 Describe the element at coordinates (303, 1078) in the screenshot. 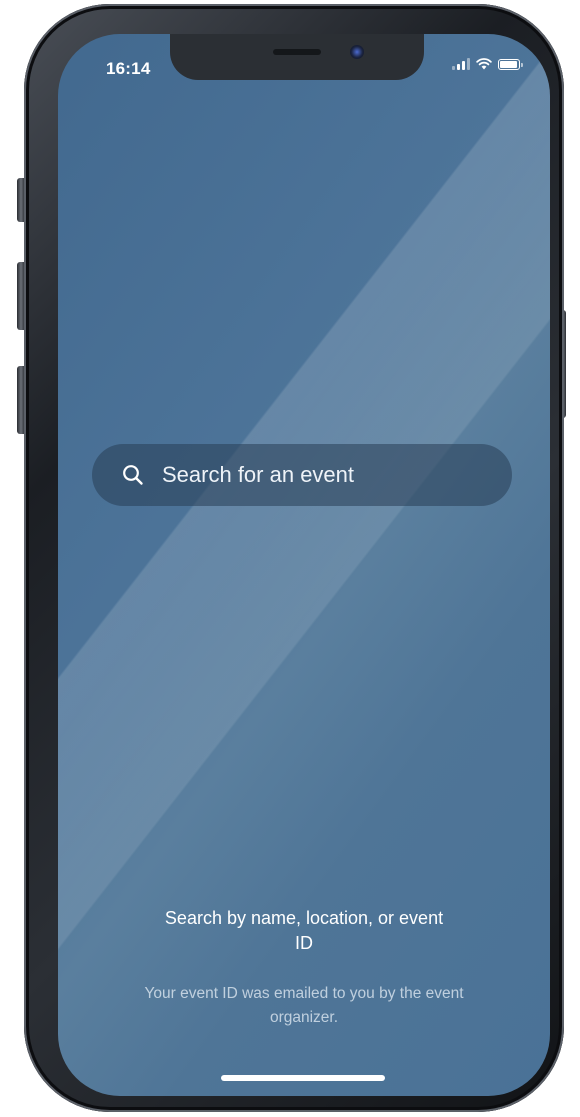

I see `home-indicator` at that location.